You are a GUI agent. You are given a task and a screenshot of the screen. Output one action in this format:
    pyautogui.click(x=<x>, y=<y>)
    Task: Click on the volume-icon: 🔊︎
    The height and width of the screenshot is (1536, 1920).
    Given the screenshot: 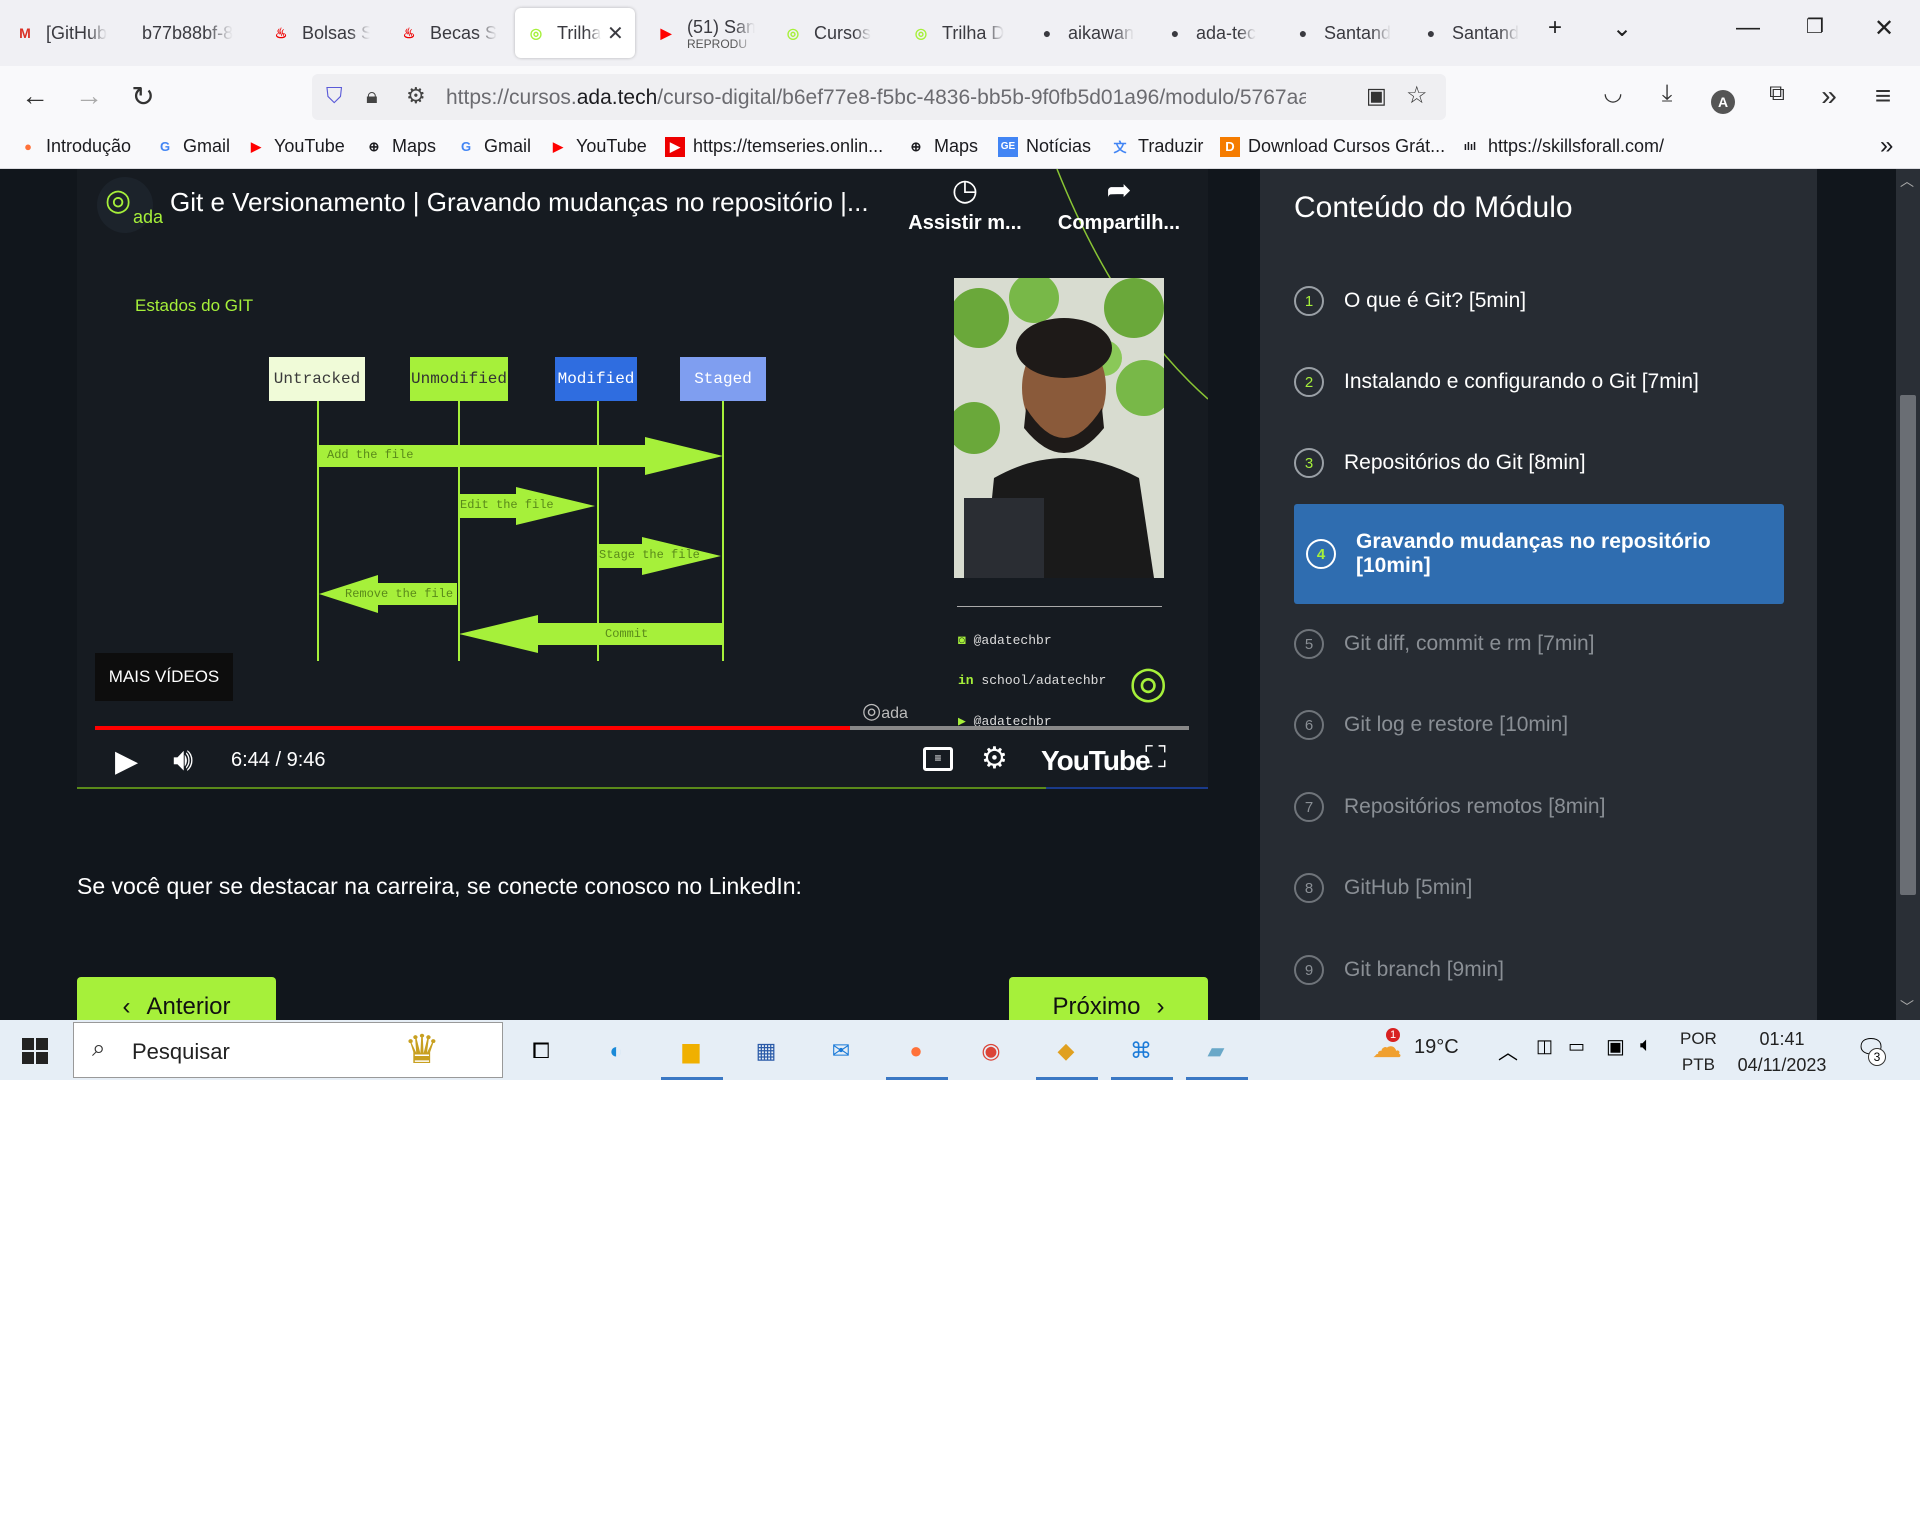 What is the action you would take?
    pyautogui.click(x=183, y=760)
    